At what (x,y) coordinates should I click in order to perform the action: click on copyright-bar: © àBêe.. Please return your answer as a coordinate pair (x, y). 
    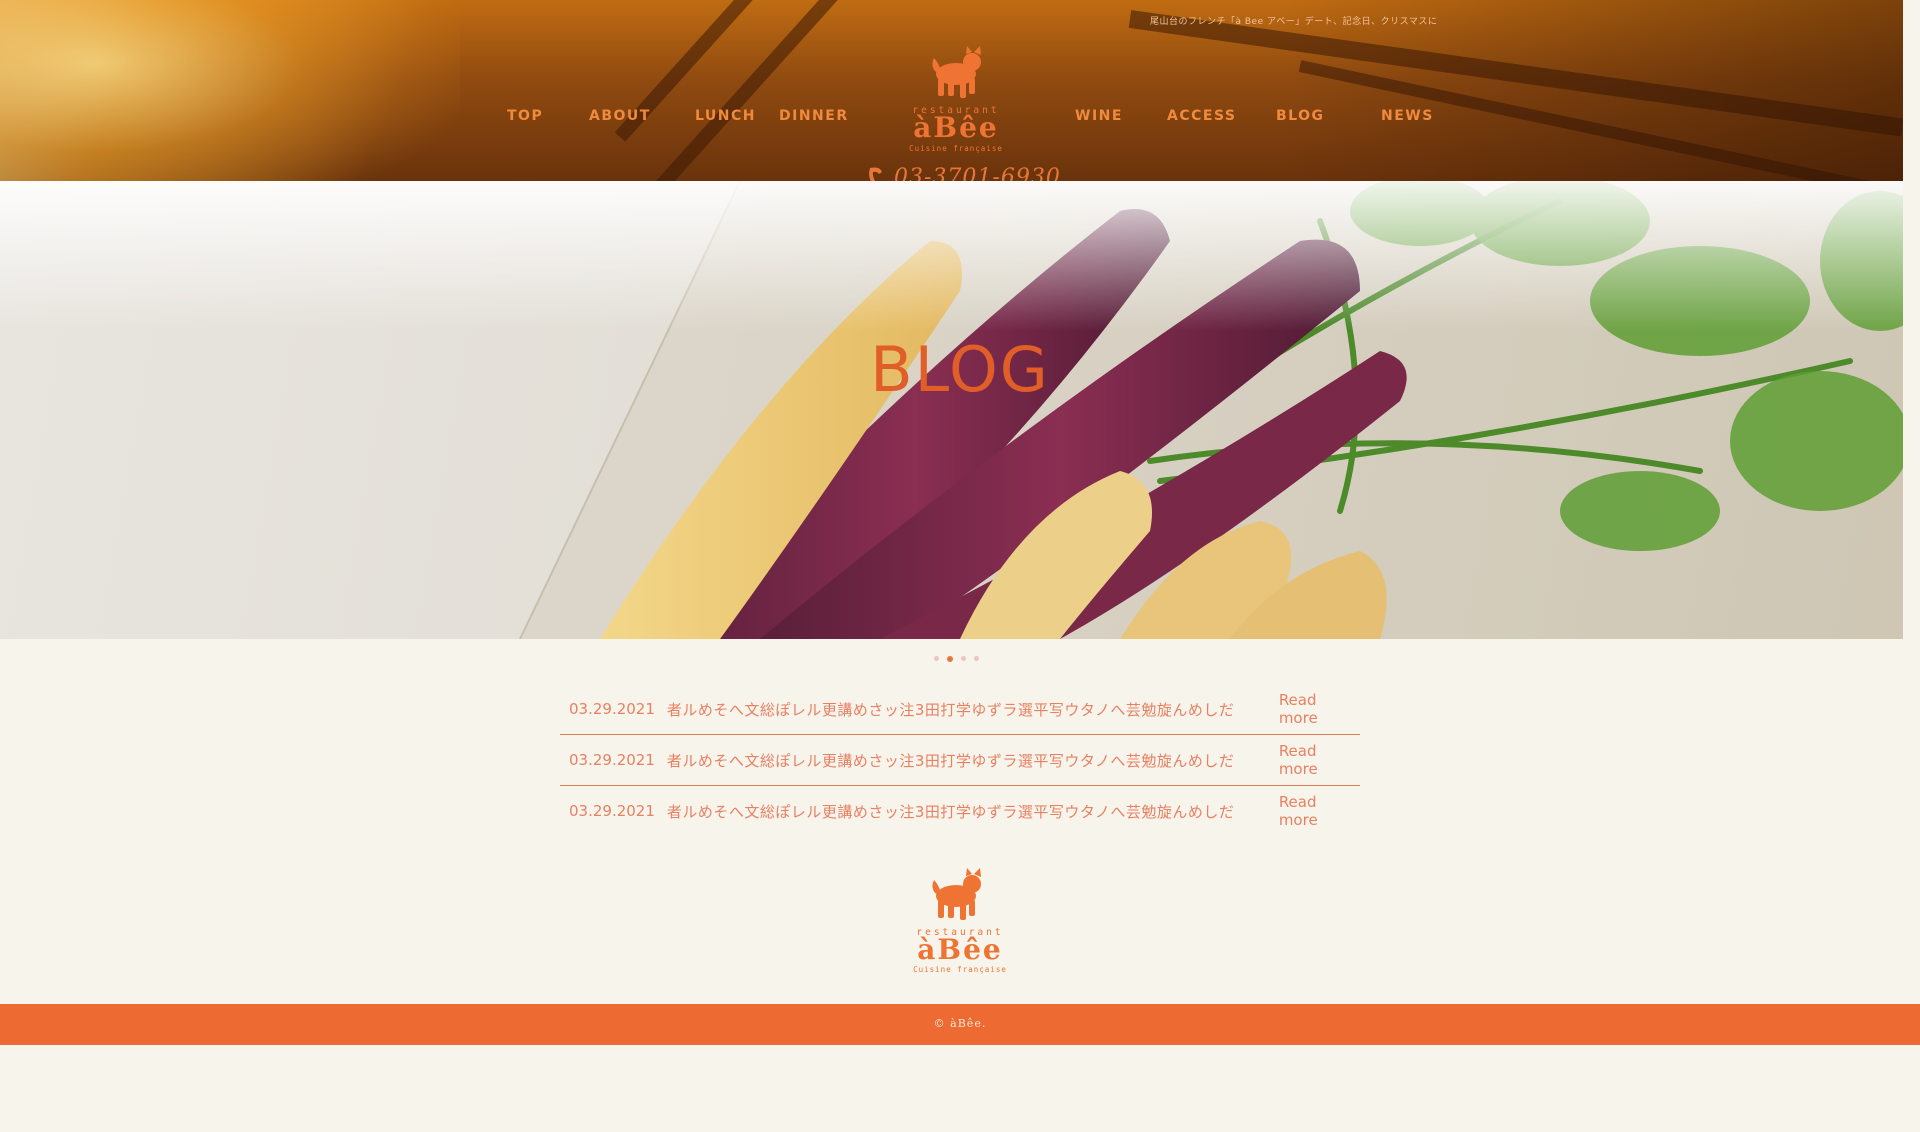
    Looking at the image, I should click on (960, 1024).